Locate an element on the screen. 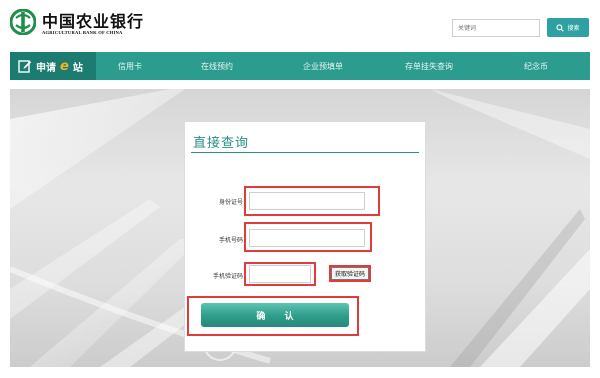 The image size is (600, 378). confirm-button: 确 认 is located at coordinates (275, 315).